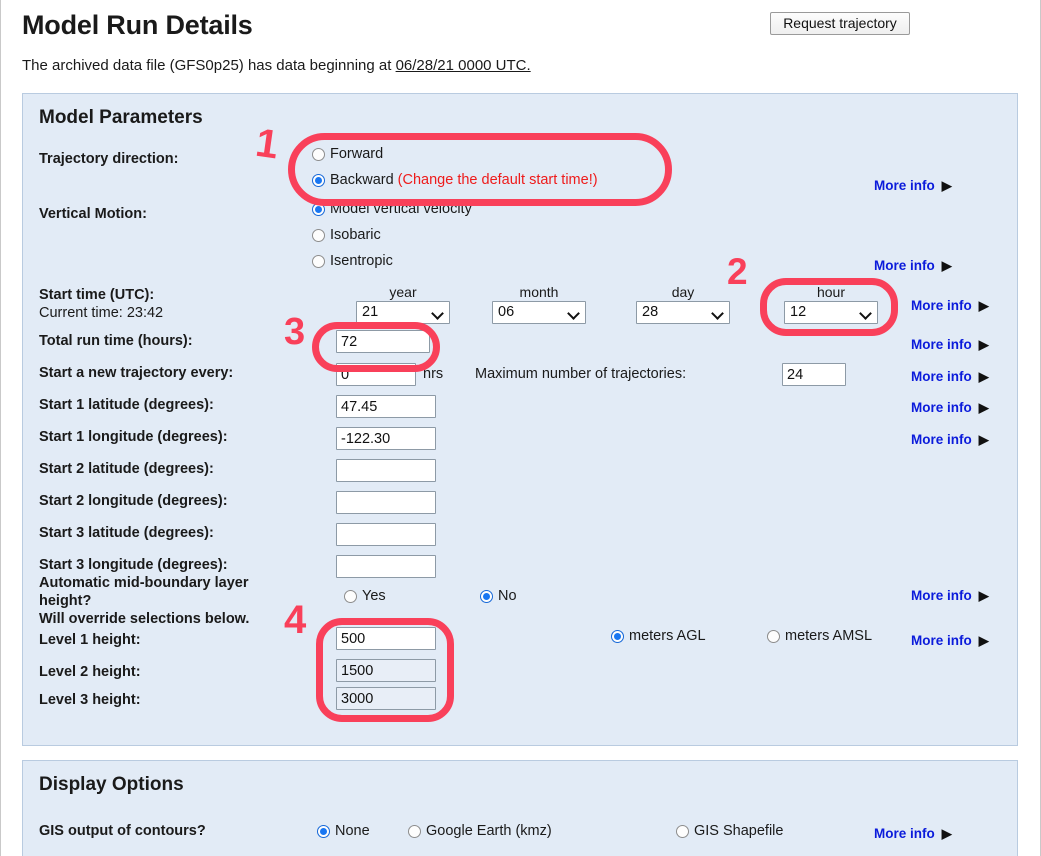 This screenshot has width=1041, height=856. What do you see at coordinates (362, 180) in the screenshot?
I see `radio-backward-label: Backward` at bounding box center [362, 180].